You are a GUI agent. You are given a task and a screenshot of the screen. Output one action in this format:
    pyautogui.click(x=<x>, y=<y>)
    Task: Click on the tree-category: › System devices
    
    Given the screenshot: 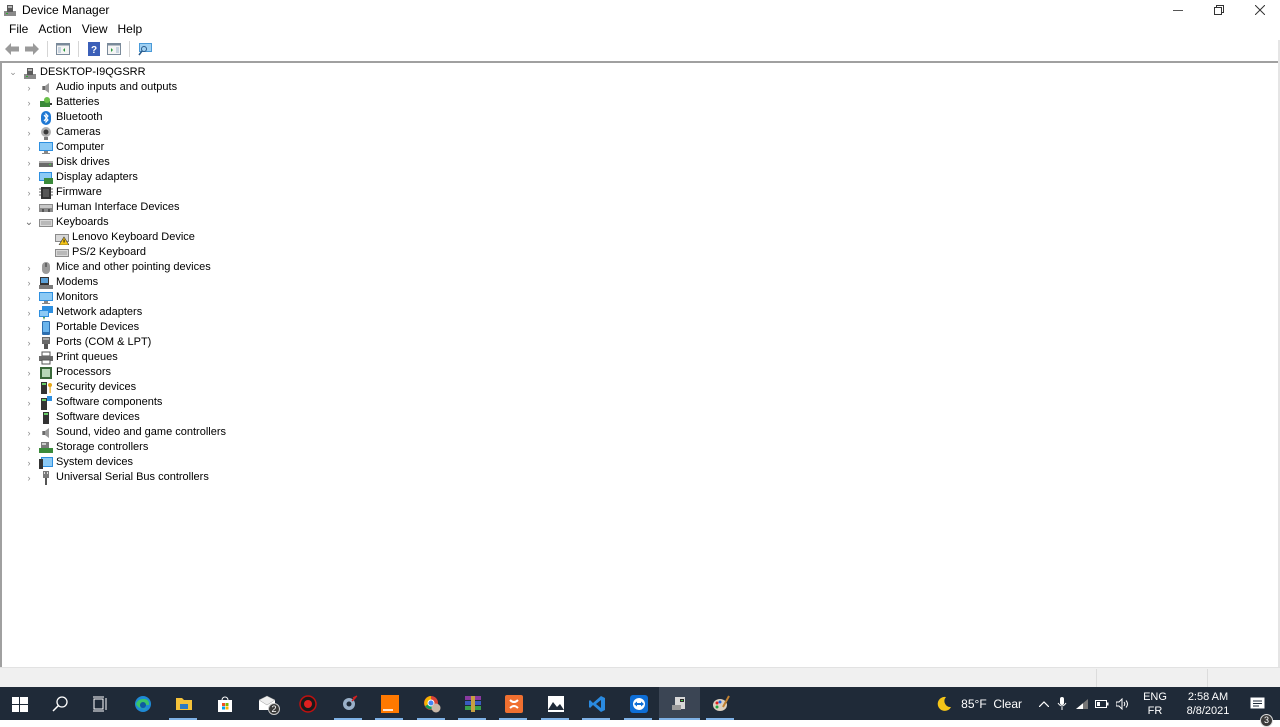 What is the action you would take?
    pyautogui.click(x=117, y=462)
    